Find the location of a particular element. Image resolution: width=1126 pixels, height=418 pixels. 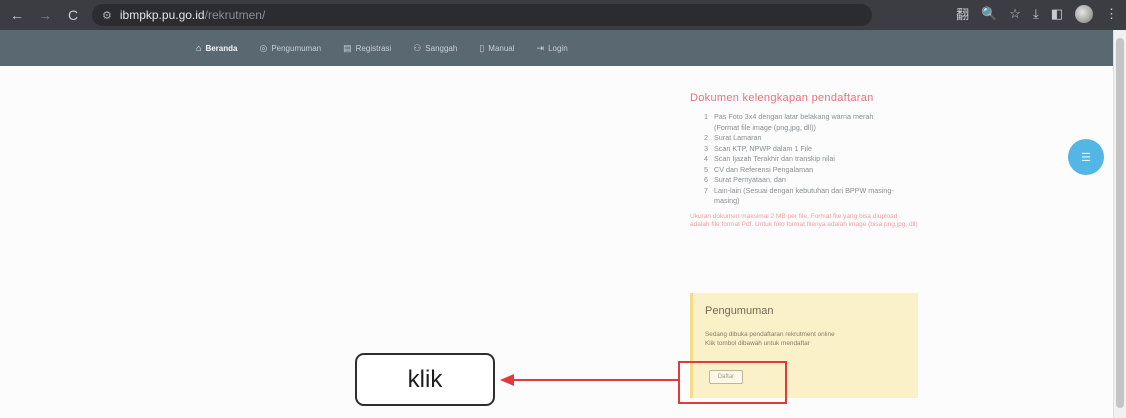

nav-item-pengumuman: ◎ Pengumuman is located at coordinates (290, 48).